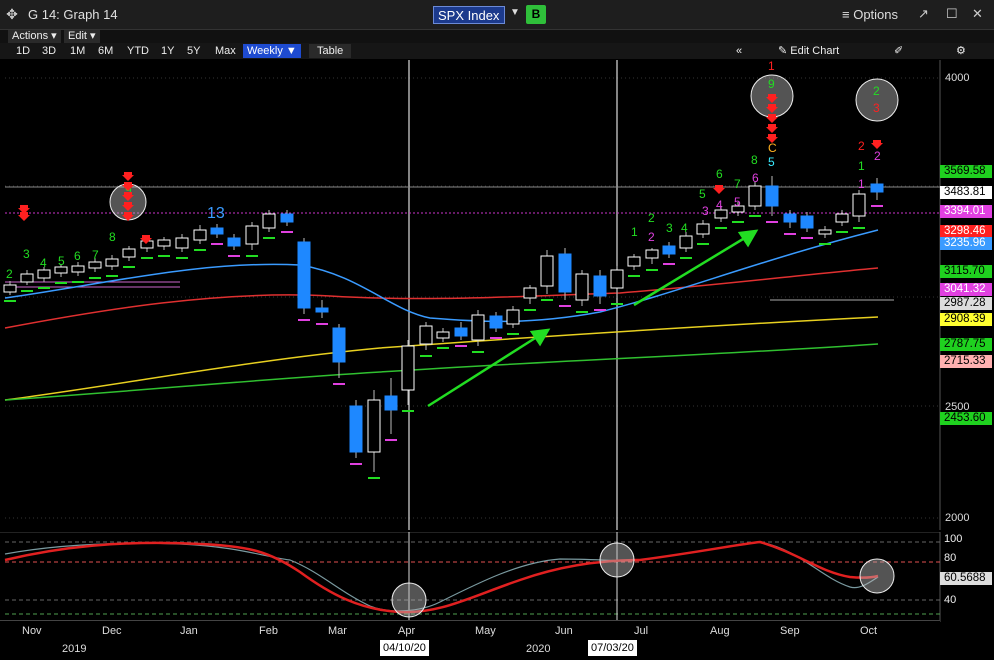 This screenshot has height=660, width=994. What do you see at coordinates (966, 271) in the screenshot?
I see `price-label: 3115.70` at bounding box center [966, 271].